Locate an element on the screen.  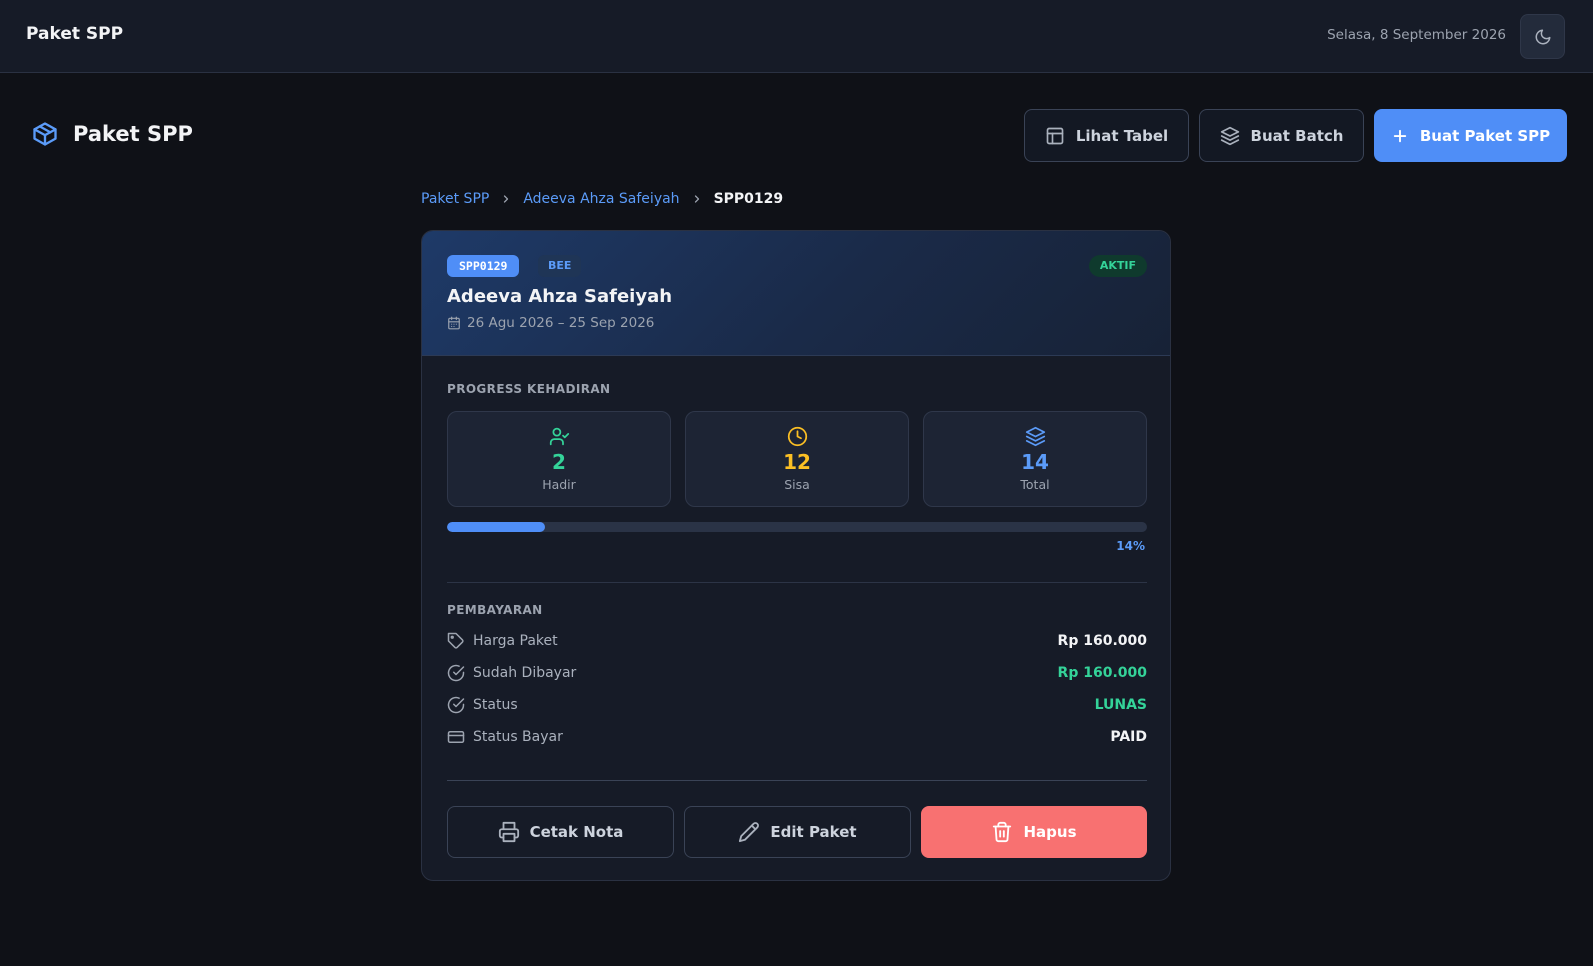
payment-label: Sudah Dibayar is located at coordinates (525, 673).